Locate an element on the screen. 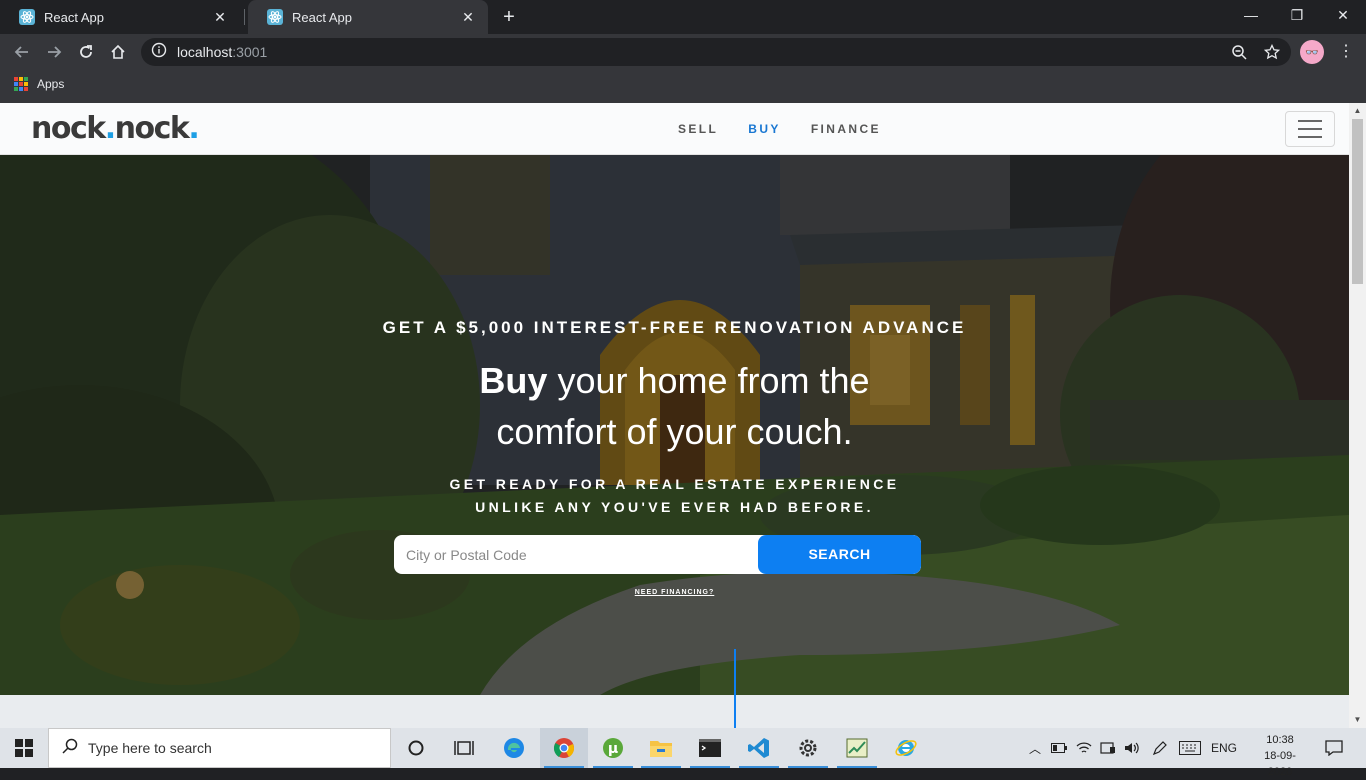 The width and height of the screenshot is (1366, 780). bookmark-star-icon is located at coordinates (1272, 52).